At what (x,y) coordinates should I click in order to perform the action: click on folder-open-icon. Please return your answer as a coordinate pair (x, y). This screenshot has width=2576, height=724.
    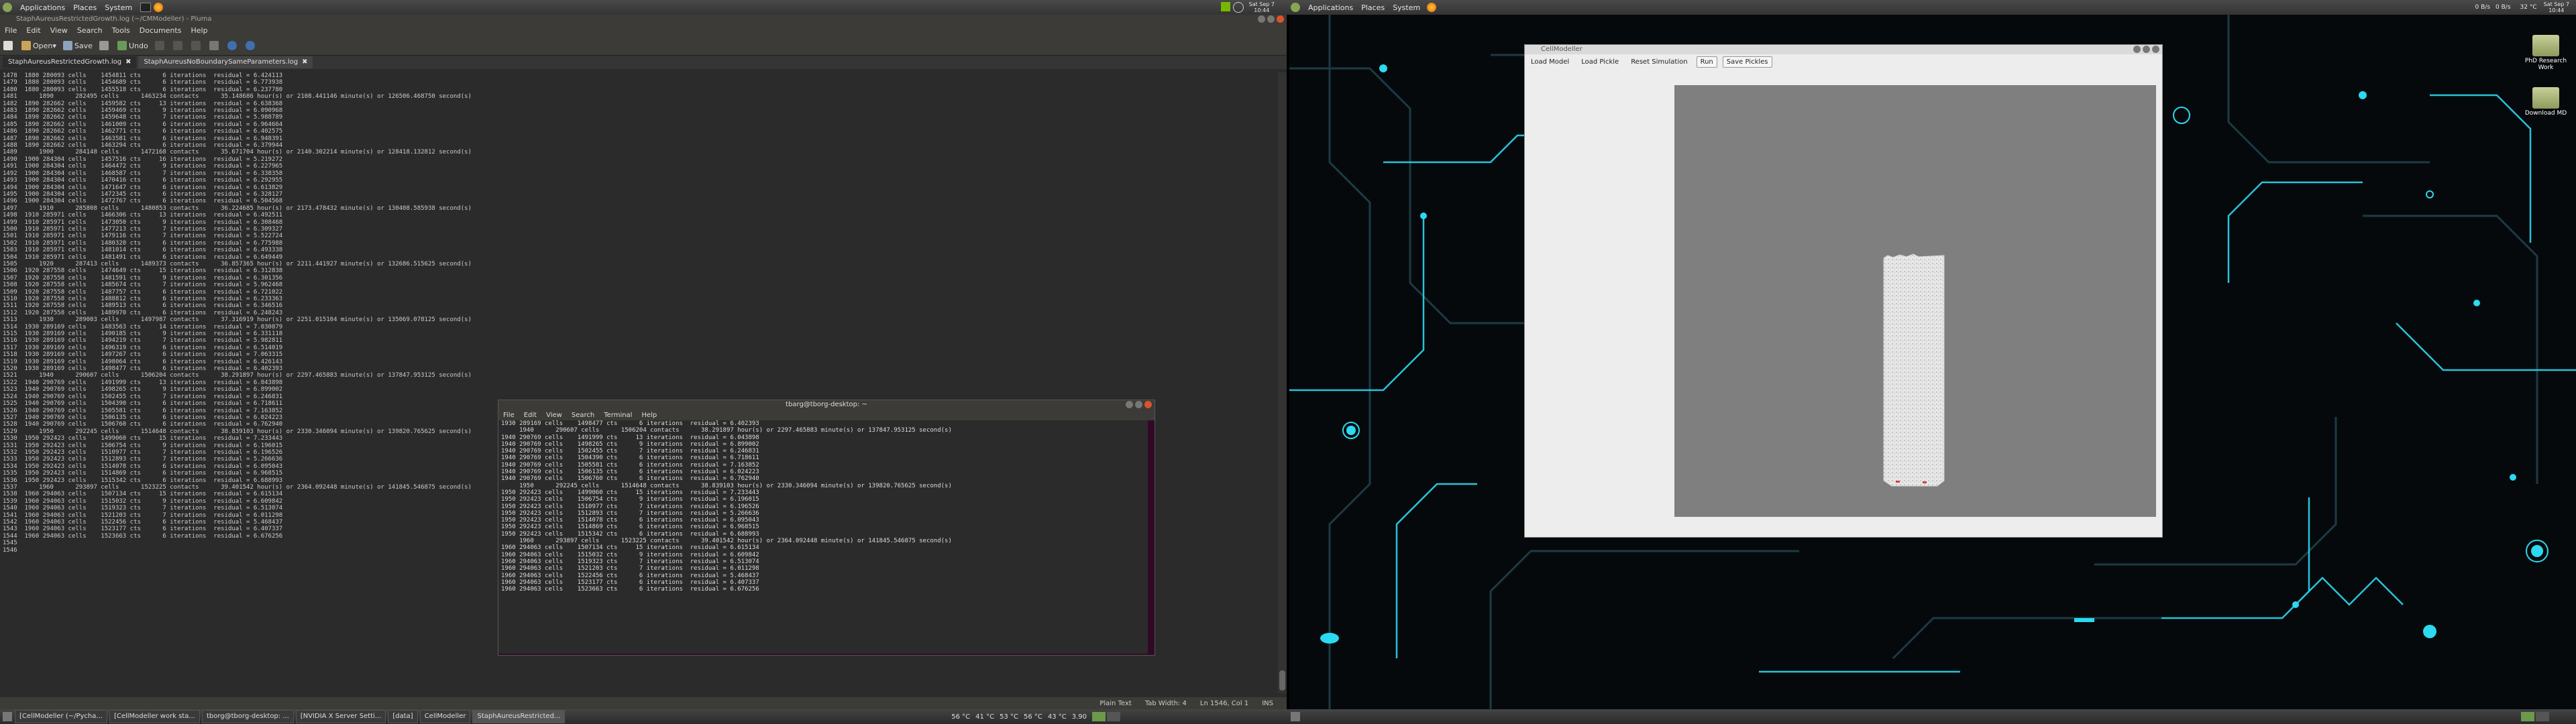
    Looking at the image, I should click on (26, 45).